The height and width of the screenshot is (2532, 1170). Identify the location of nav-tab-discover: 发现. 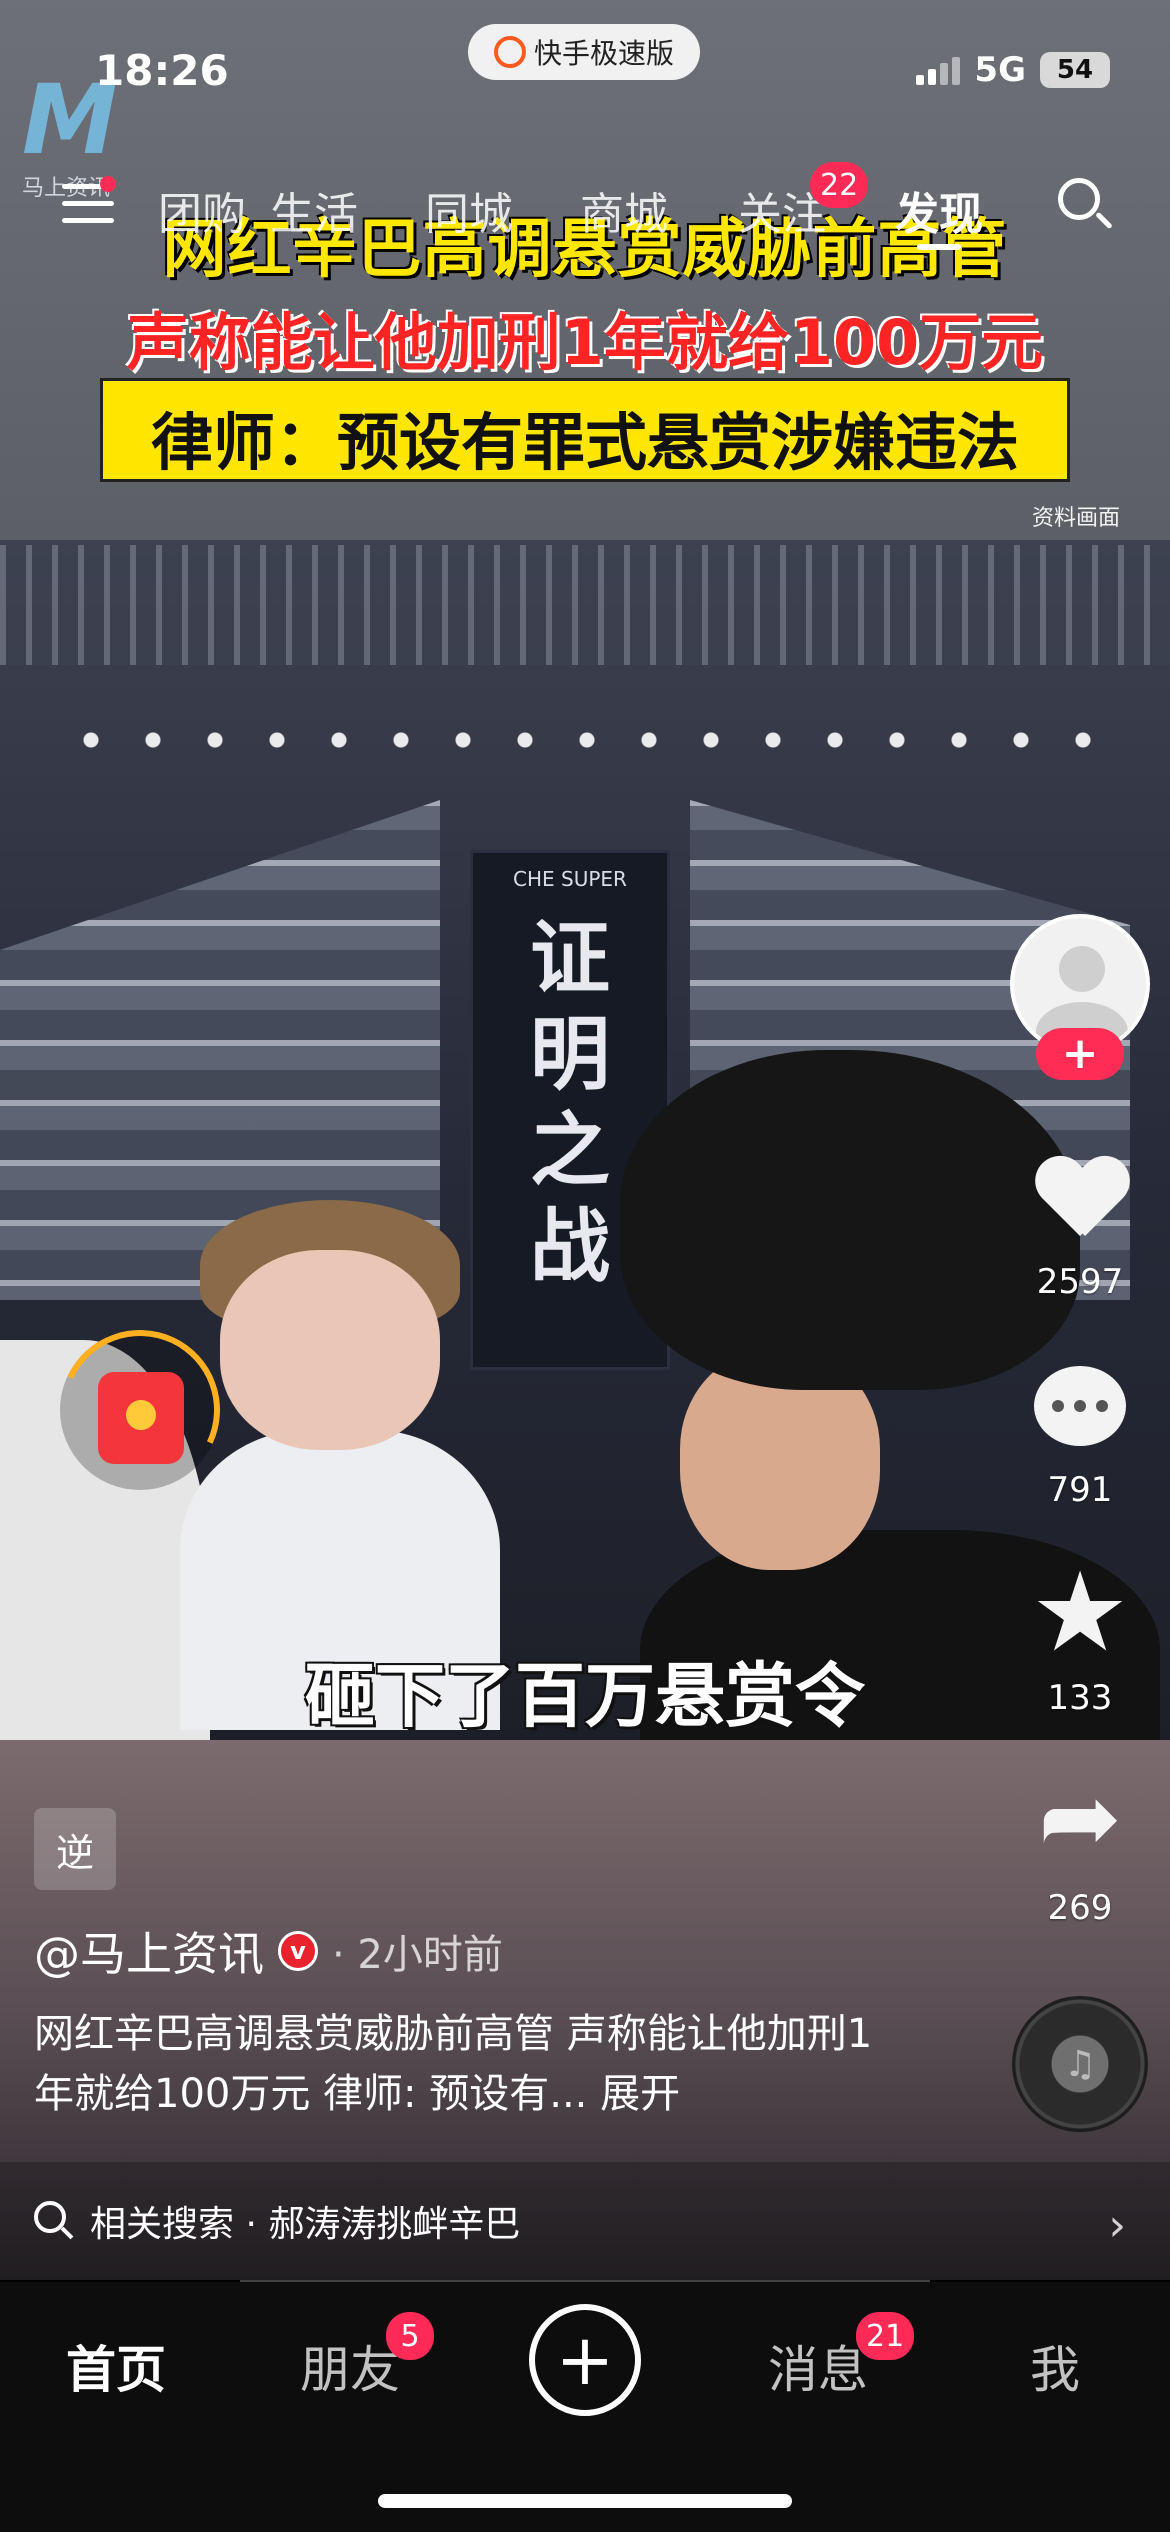
(939, 210).